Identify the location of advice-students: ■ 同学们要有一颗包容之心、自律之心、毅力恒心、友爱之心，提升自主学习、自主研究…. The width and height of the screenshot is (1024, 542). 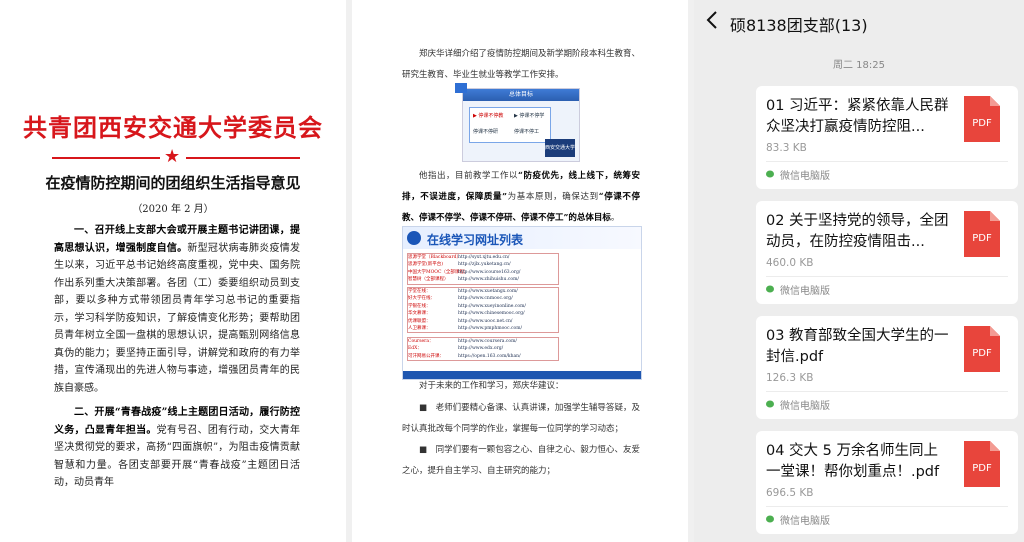
(521, 460).